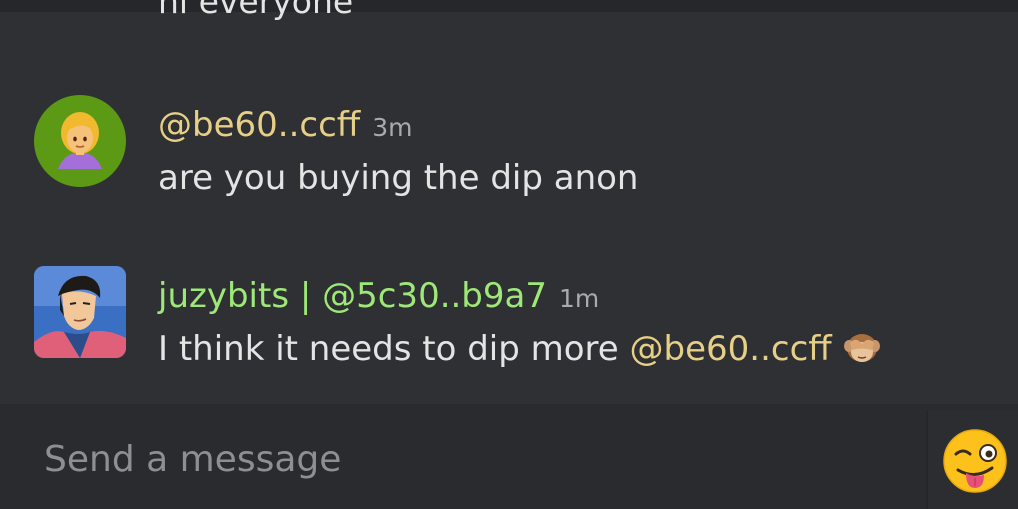 The image size is (1018, 509). What do you see at coordinates (579, 298) in the screenshot?
I see `timestamp: 1m` at bounding box center [579, 298].